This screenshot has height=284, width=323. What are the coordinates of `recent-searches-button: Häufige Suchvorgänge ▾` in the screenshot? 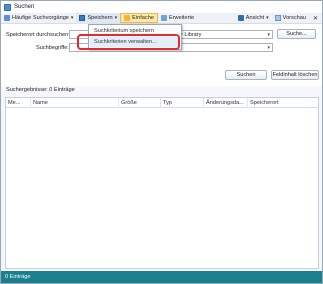 It's located at (38, 18).